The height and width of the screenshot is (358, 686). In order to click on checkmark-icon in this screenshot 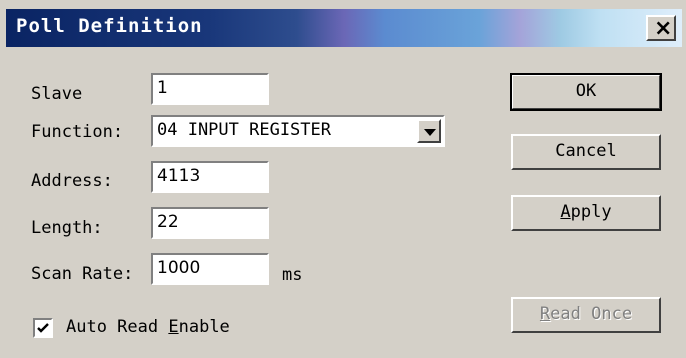, I will do `click(43, 328)`.